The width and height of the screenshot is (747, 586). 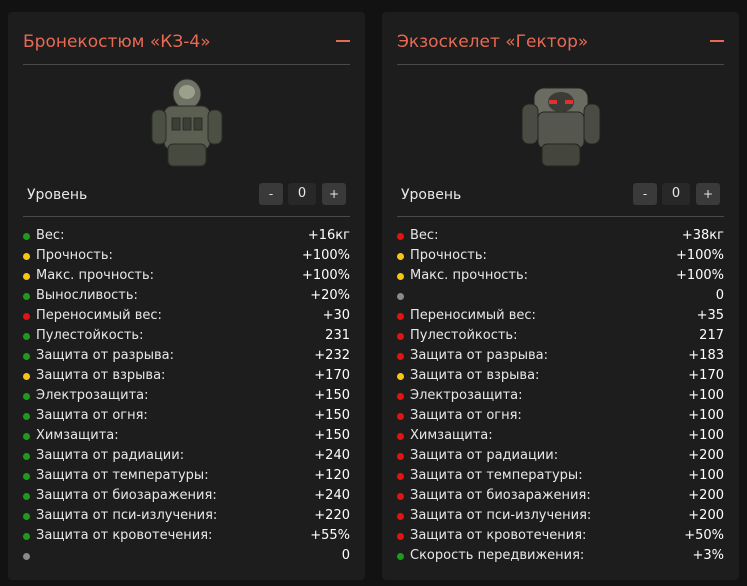 I want to click on stat-row: Защита от кровотечения: +55%, so click(x=186, y=536).